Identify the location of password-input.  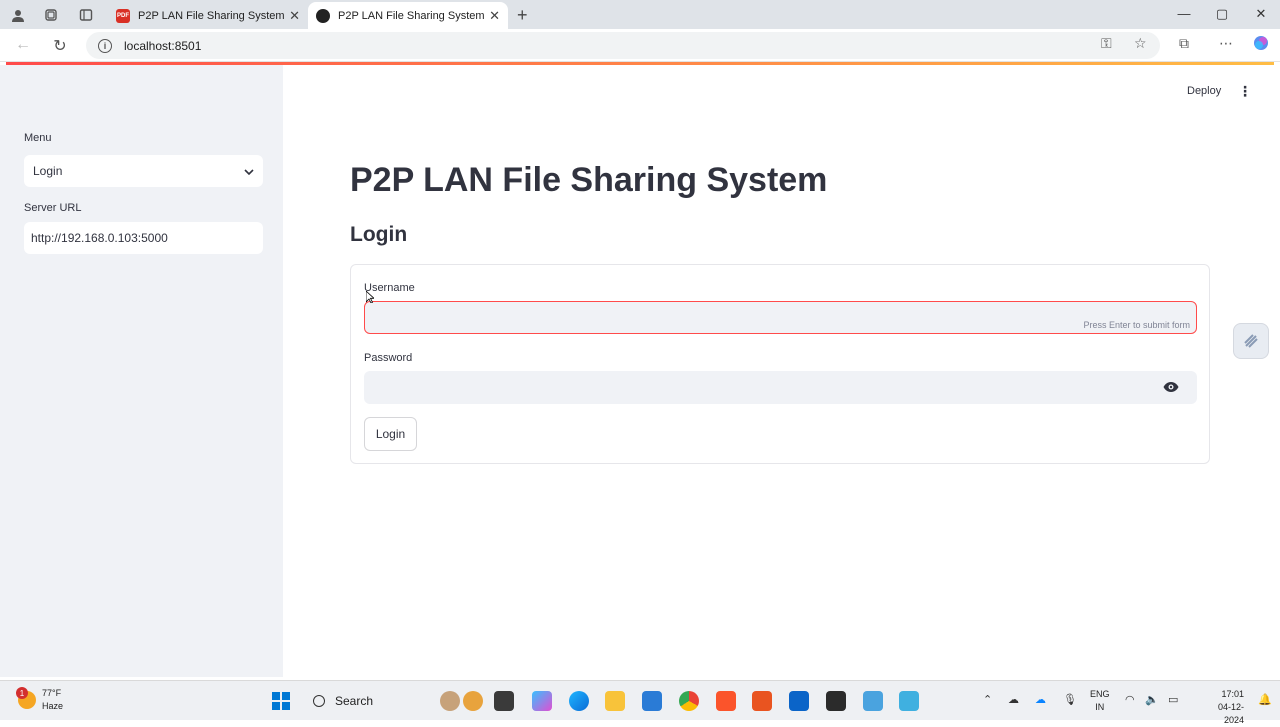
(780, 387).